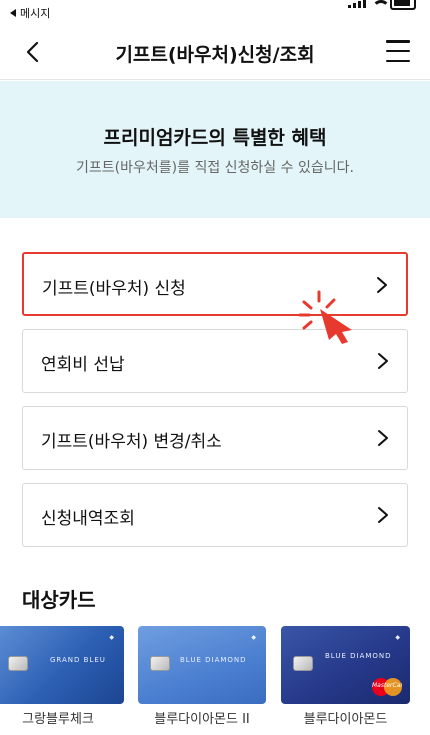  Describe the element at coordinates (345, 719) in the screenshot. I see `card-name: 블루다이아몬드` at that location.